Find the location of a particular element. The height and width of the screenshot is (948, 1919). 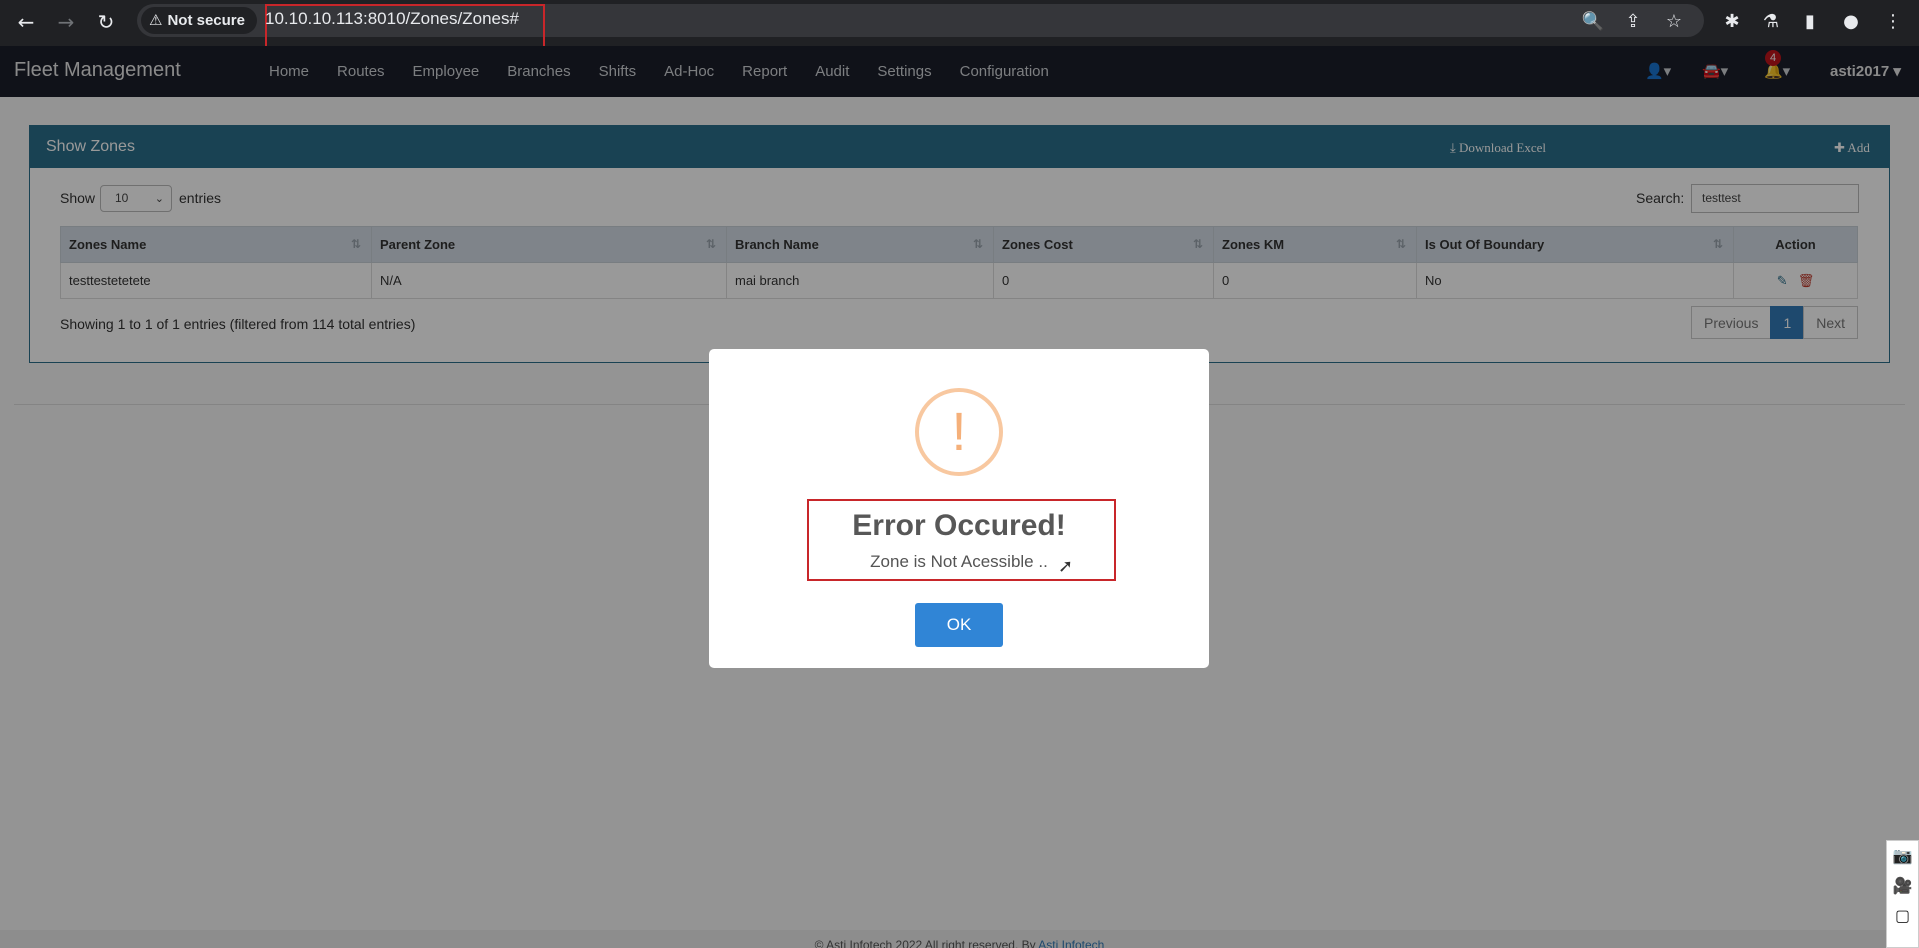

camera-icon: 📷 is located at coordinates (1902, 856).